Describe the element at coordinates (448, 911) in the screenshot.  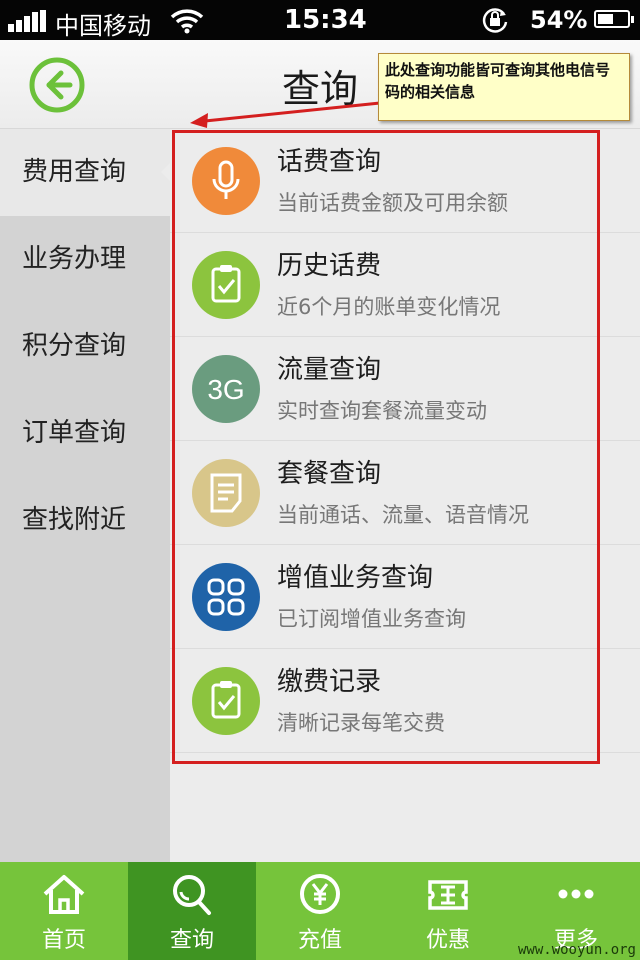
I see `tab-offers: 优惠` at that location.